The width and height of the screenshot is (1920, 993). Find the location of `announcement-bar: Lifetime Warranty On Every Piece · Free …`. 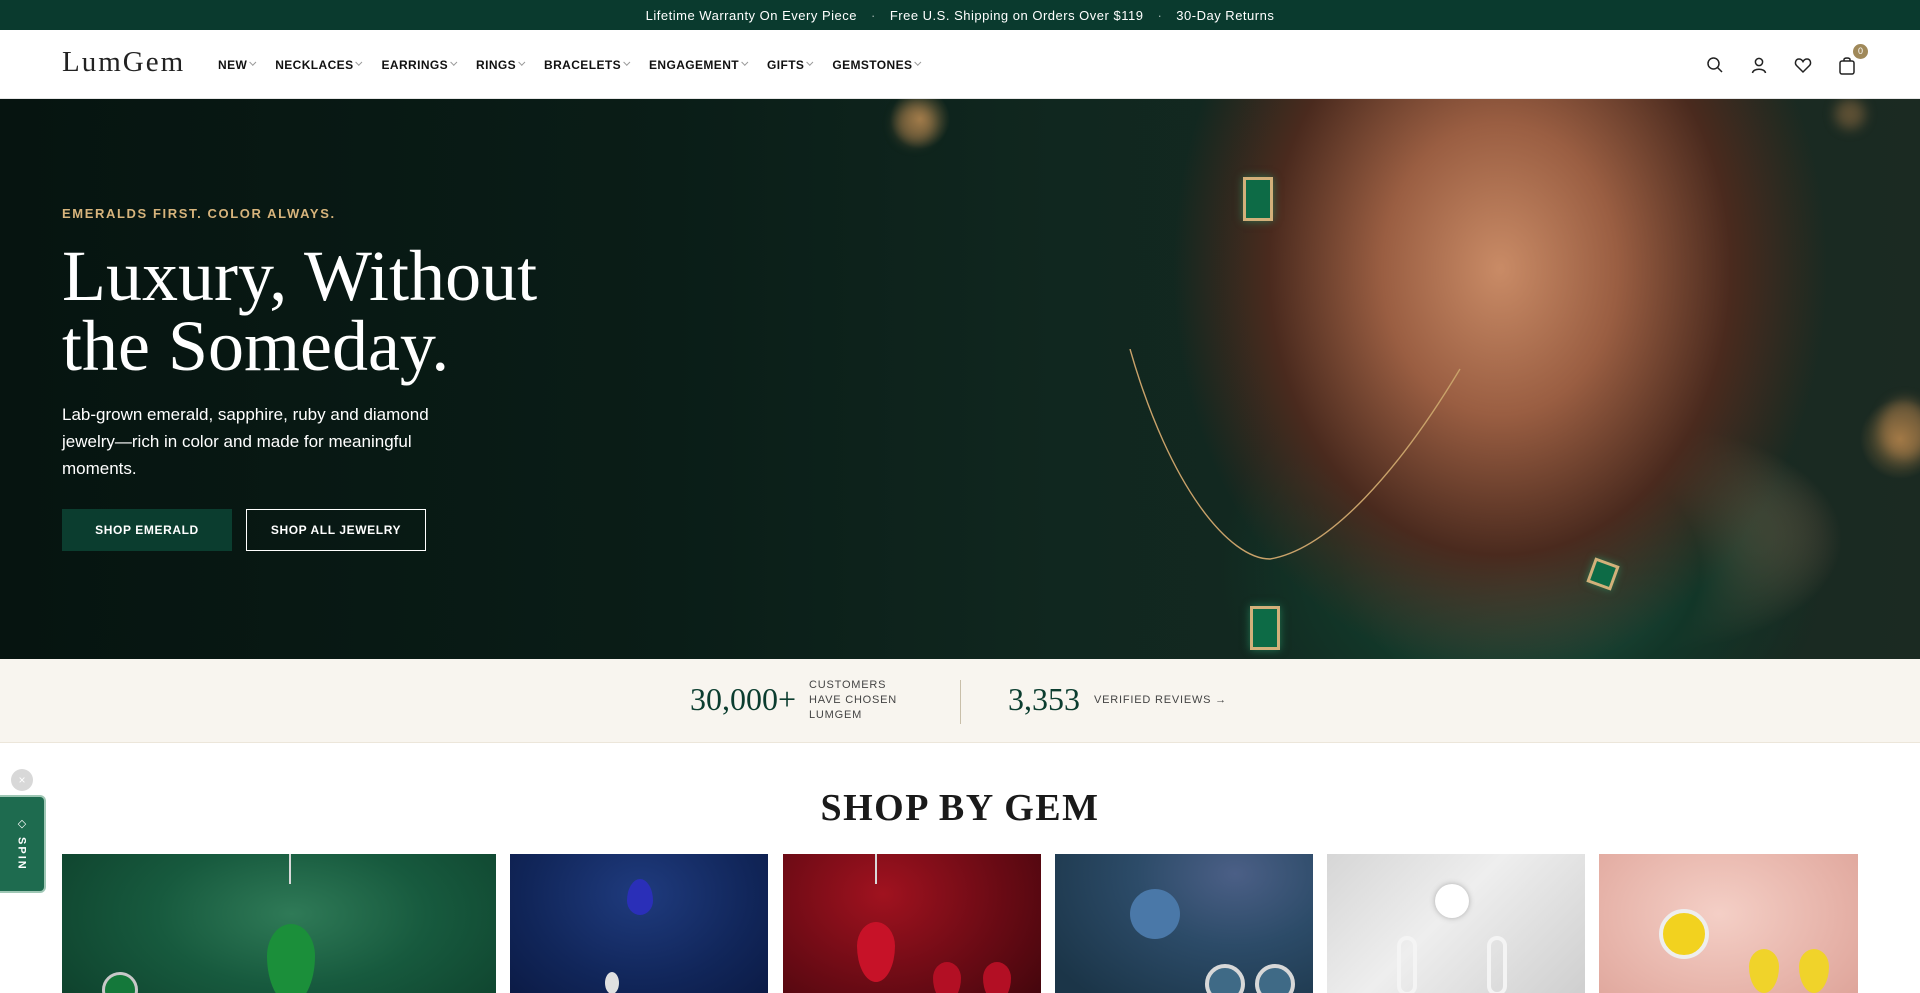

announcement-bar: Lifetime Warranty On Every Piece · Free … is located at coordinates (960, 15).